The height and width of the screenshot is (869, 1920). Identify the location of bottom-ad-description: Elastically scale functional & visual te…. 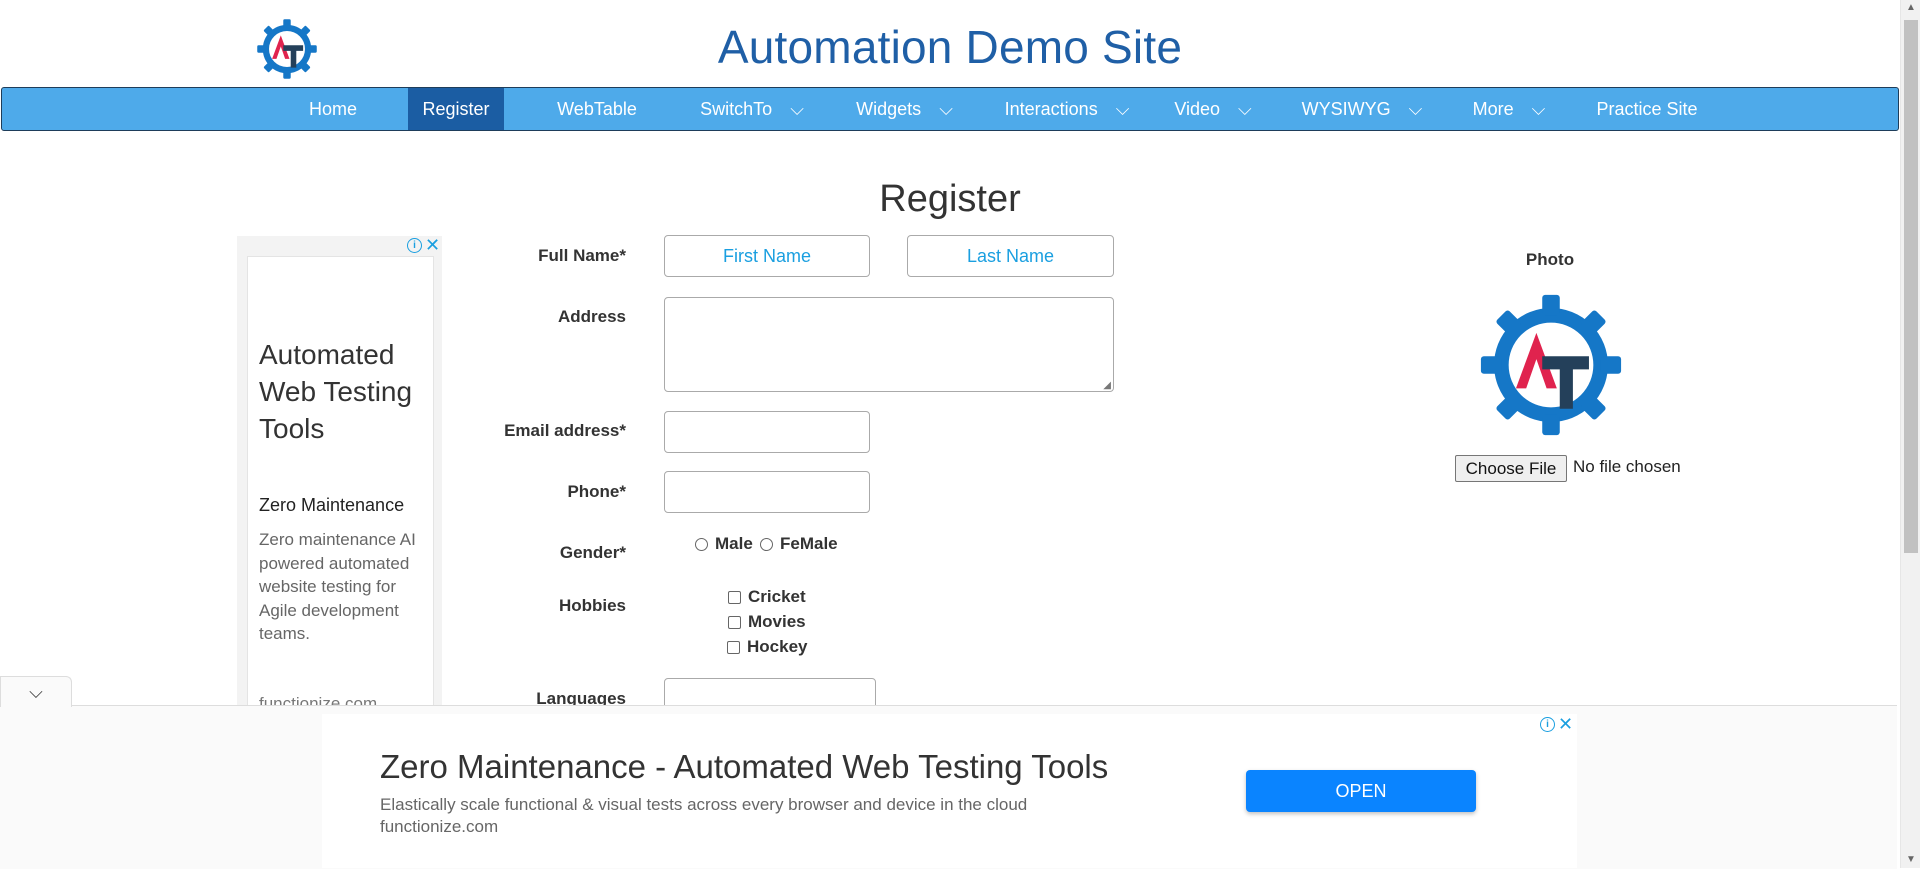
(704, 804).